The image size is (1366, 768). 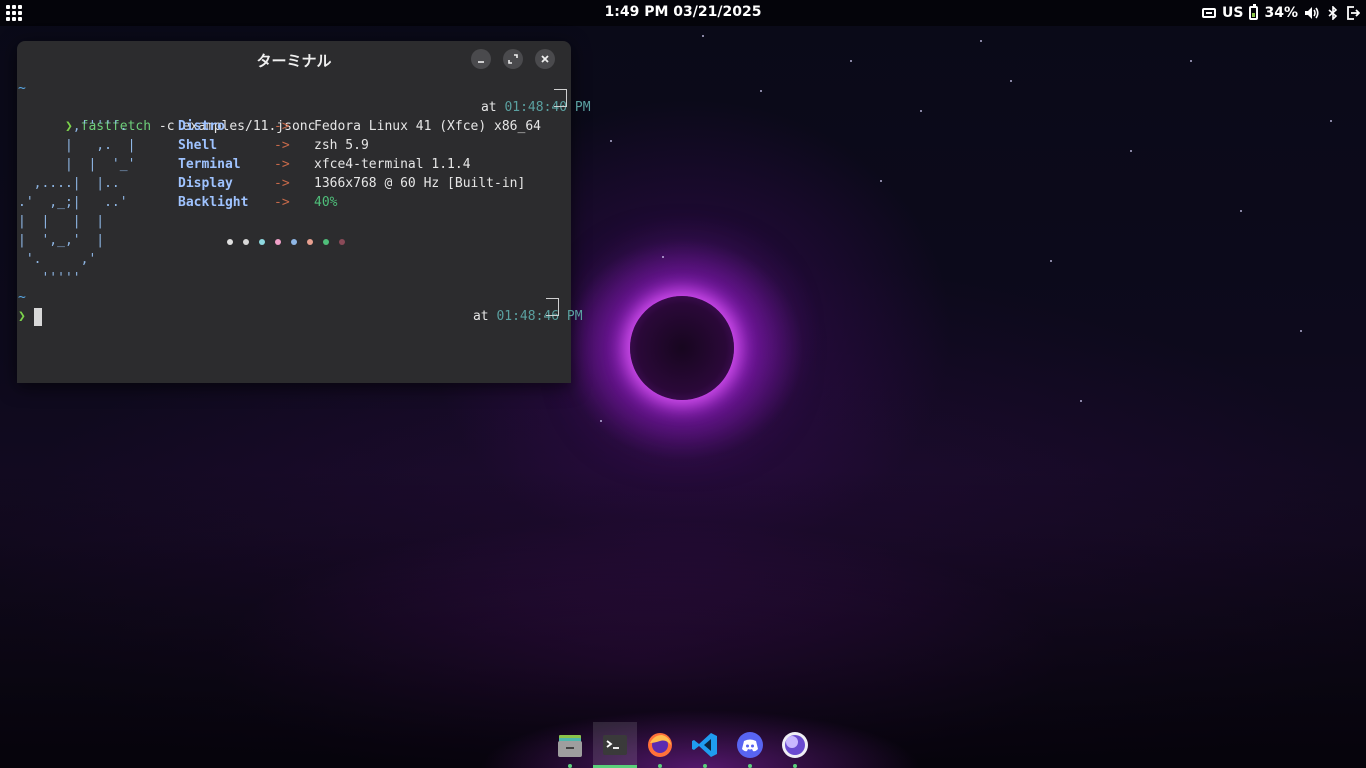 I want to click on dock, so click(x=683, y=745).